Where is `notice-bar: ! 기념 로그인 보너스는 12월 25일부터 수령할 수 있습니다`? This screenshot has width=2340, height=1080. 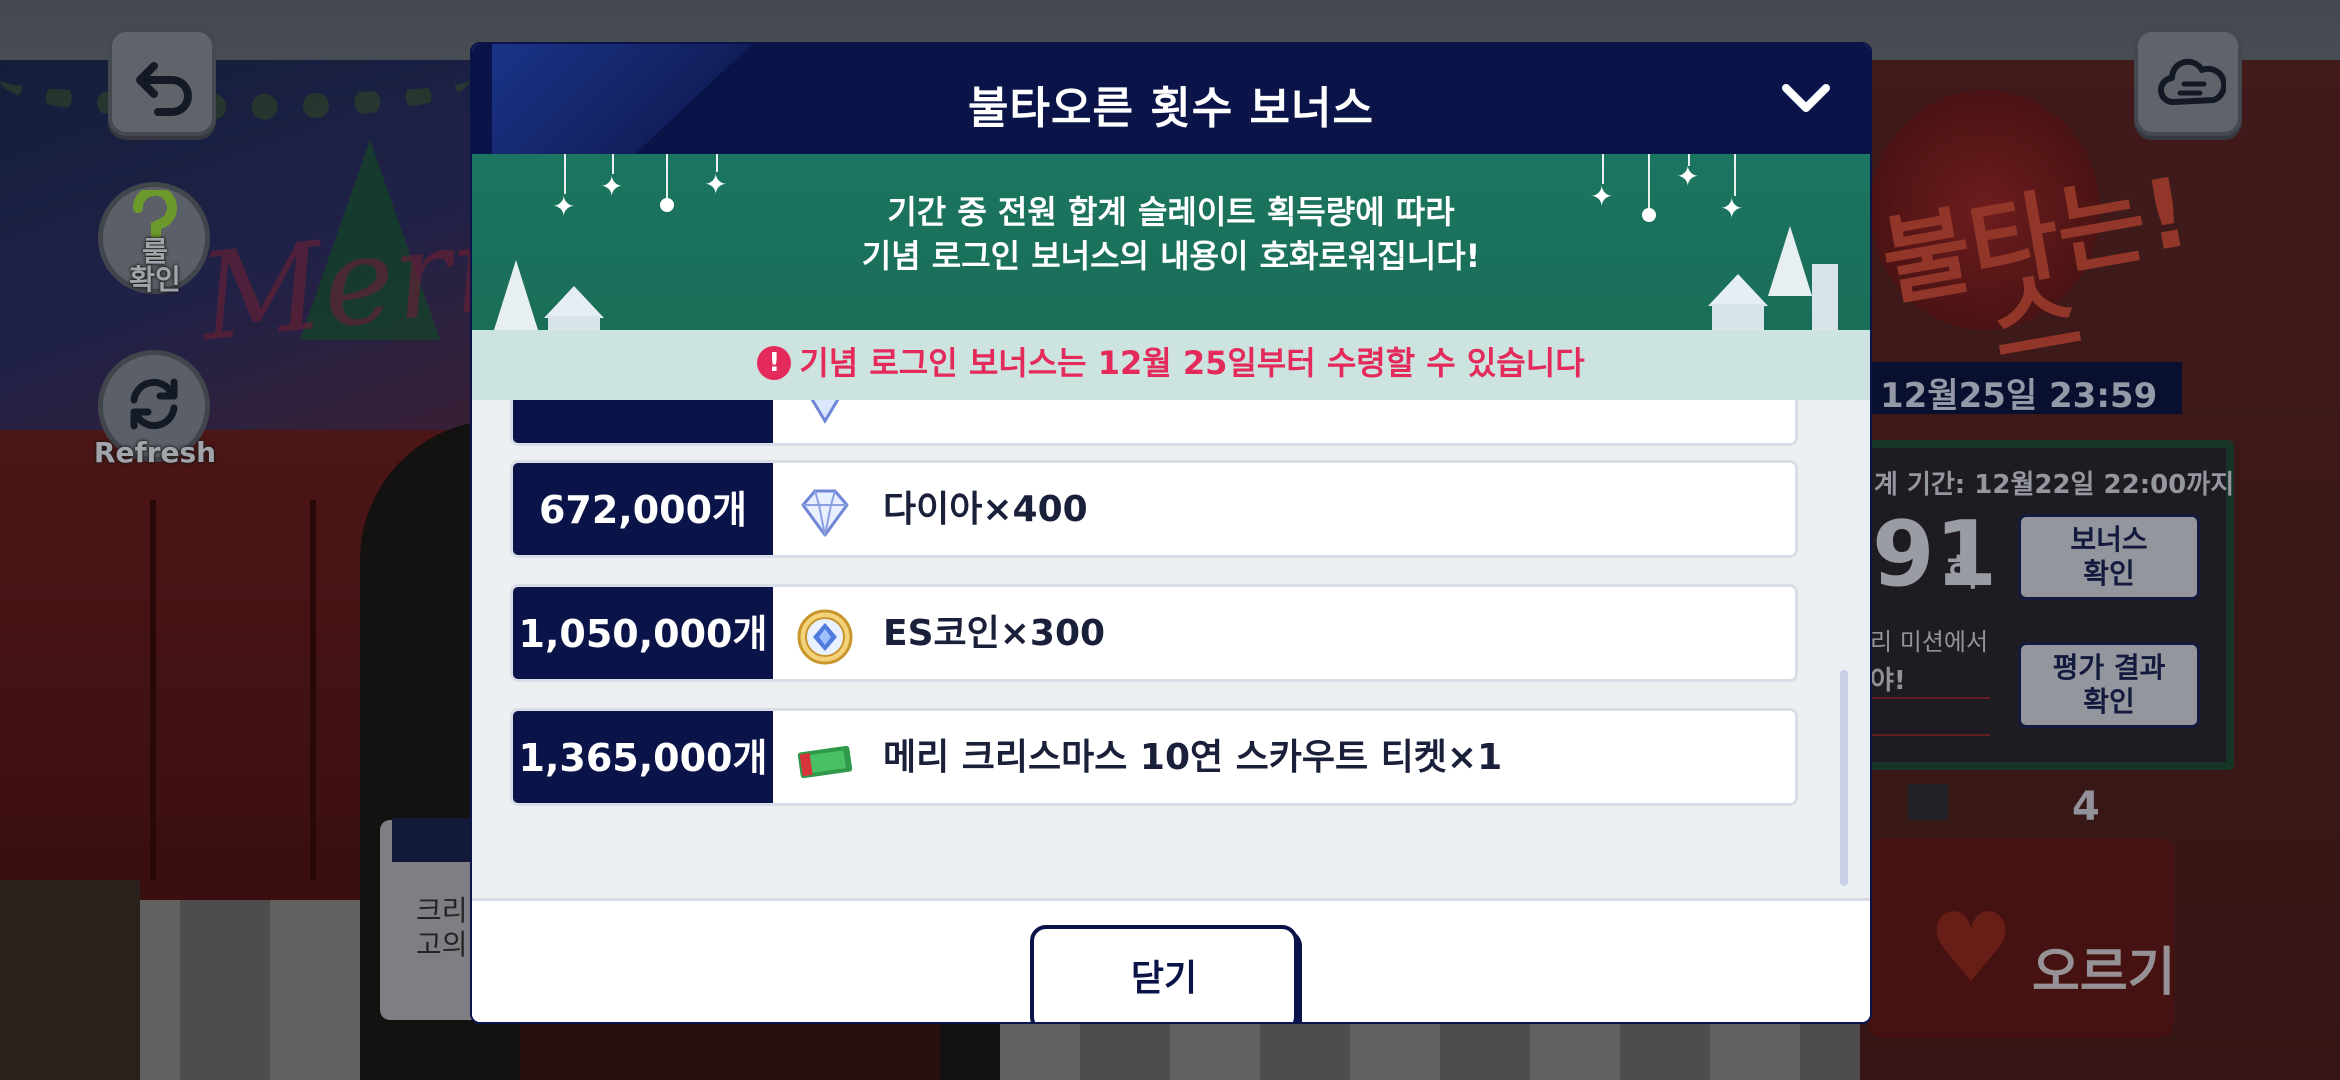
notice-bar: ! 기념 로그인 보너스는 12월 25일부터 수령할 수 있습니다 is located at coordinates (1171, 365).